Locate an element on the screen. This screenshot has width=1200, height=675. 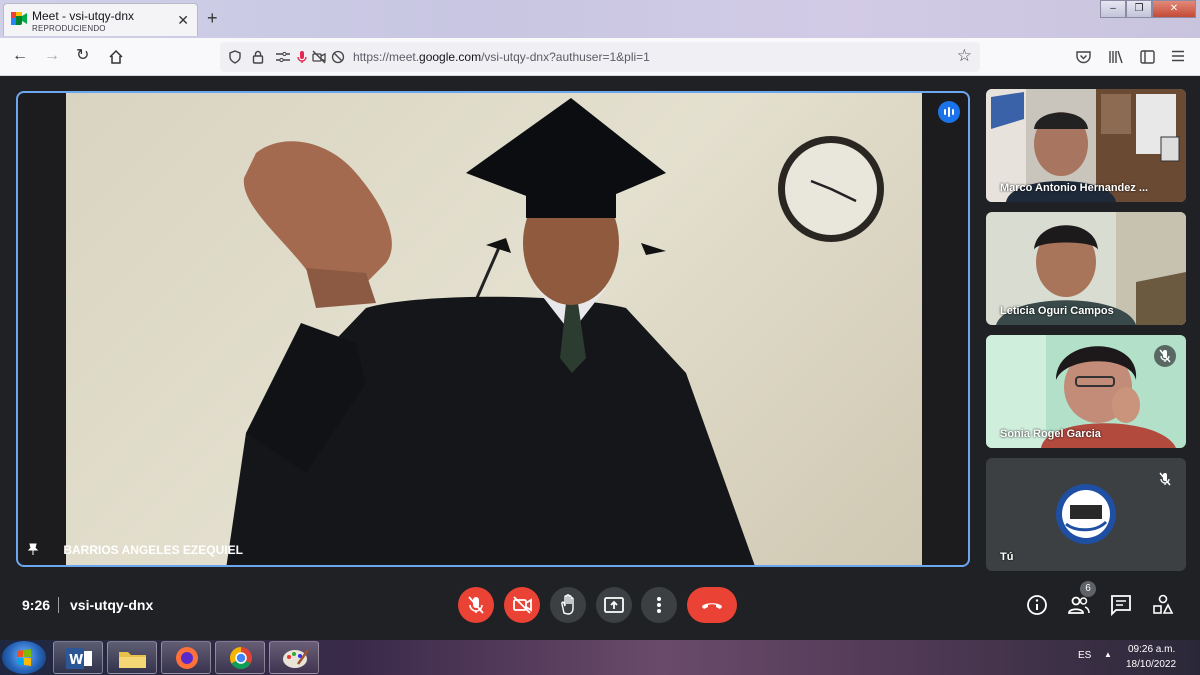
tab-title: Meet - vsi-utqy-dnx is located at coordinates (83, 16).